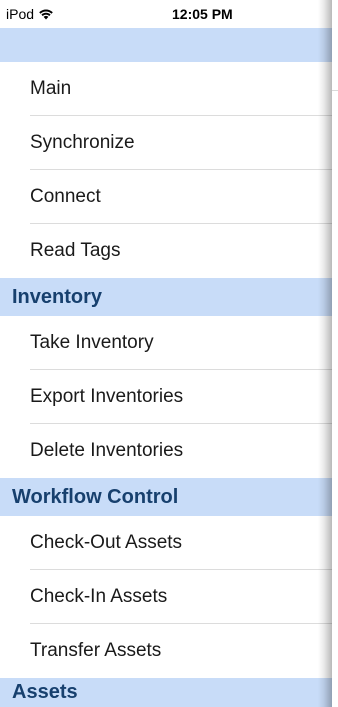 The height and width of the screenshot is (707, 338). I want to click on section-title: Assets, so click(45, 692).